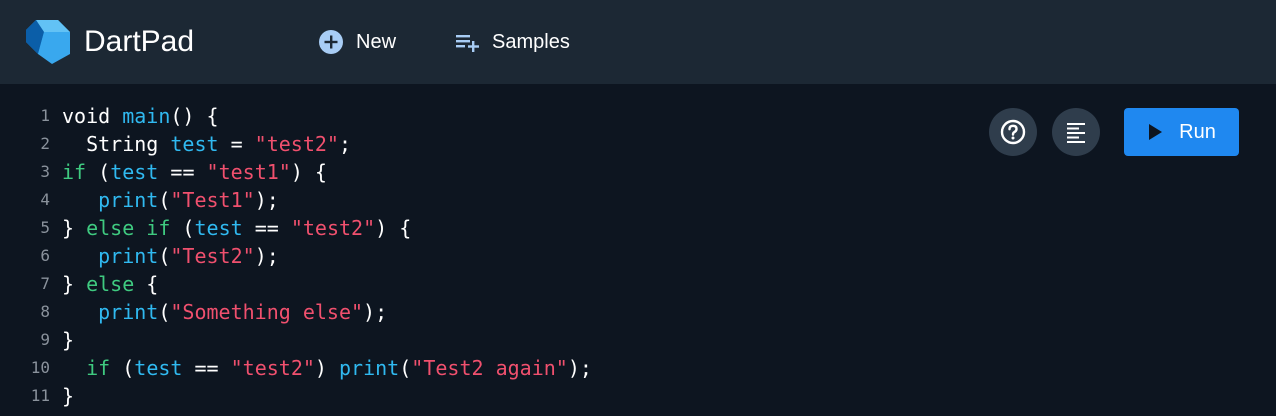 The height and width of the screenshot is (416, 1276). Describe the element at coordinates (345, 144) in the screenshot. I see `code-token: ;` at that location.